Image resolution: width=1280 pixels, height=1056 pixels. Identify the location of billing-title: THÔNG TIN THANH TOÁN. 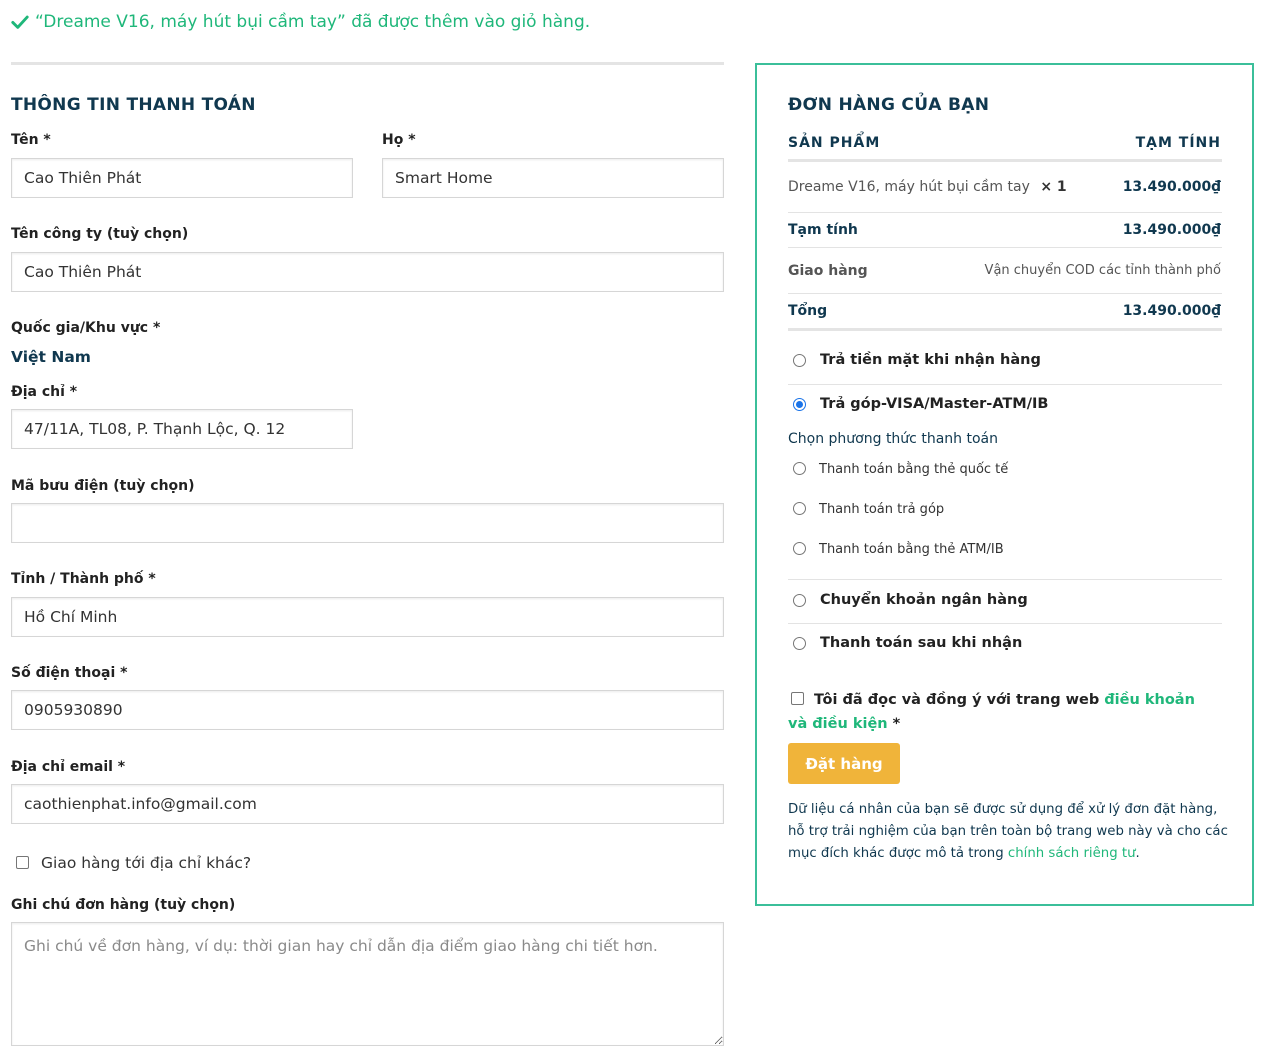
(133, 105).